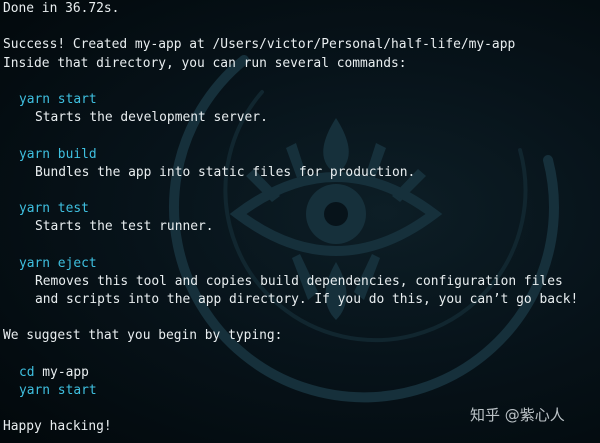  Describe the element at coordinates (61, 8) in the screenshot. I see `status-line: Done in 36.72s.` at that location.